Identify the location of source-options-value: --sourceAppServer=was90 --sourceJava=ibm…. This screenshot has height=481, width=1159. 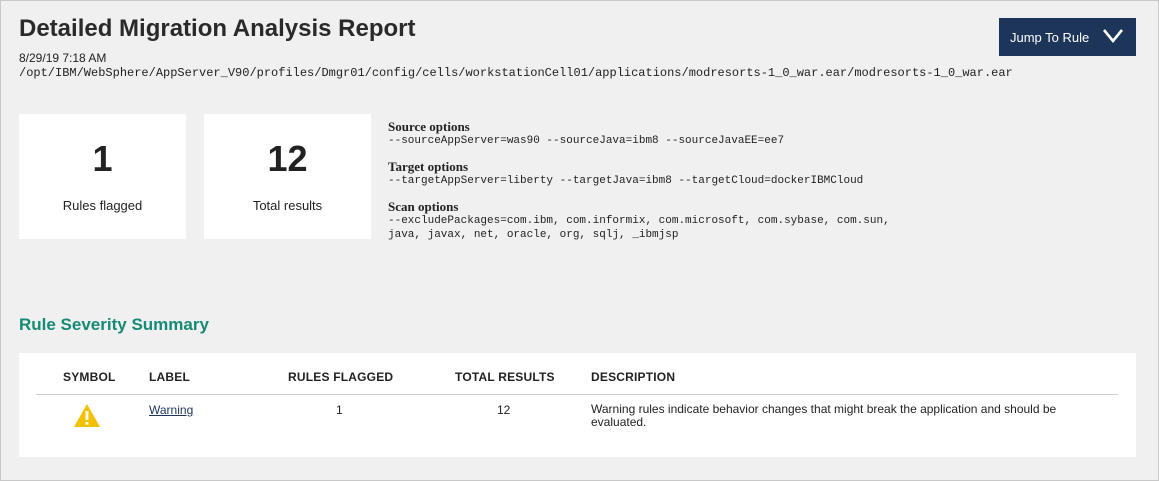
(586, 141).